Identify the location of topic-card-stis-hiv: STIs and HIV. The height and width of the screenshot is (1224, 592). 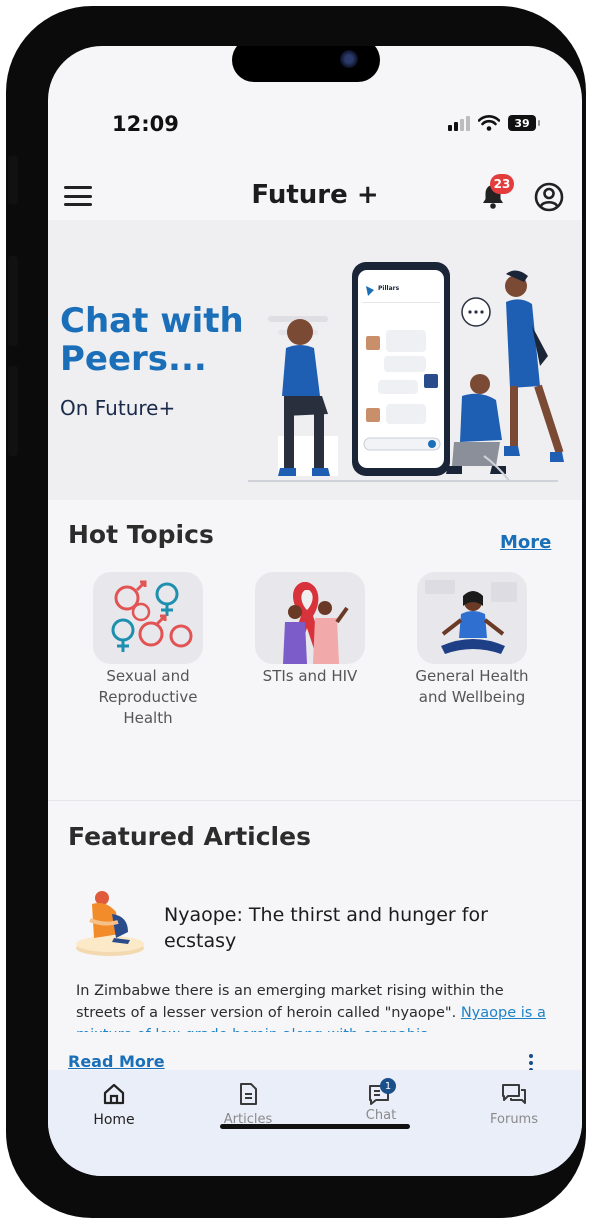
(310, 629).